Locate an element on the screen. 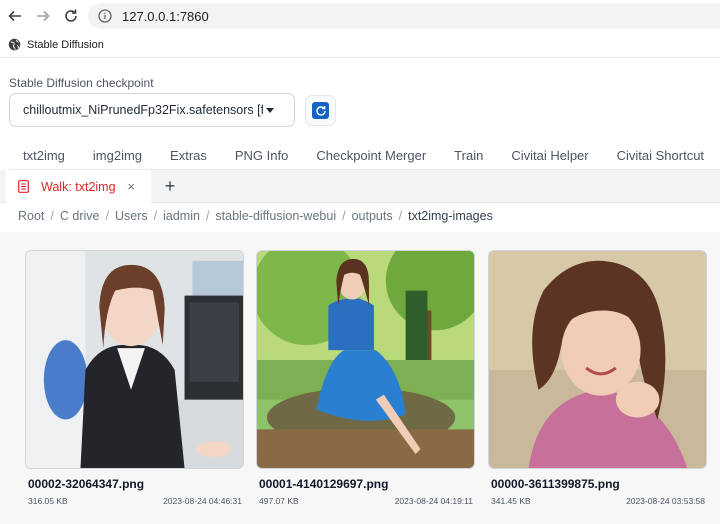 The image size is (720, 524). tab-txt2img: txt2img is located at coordinates (44, 156).